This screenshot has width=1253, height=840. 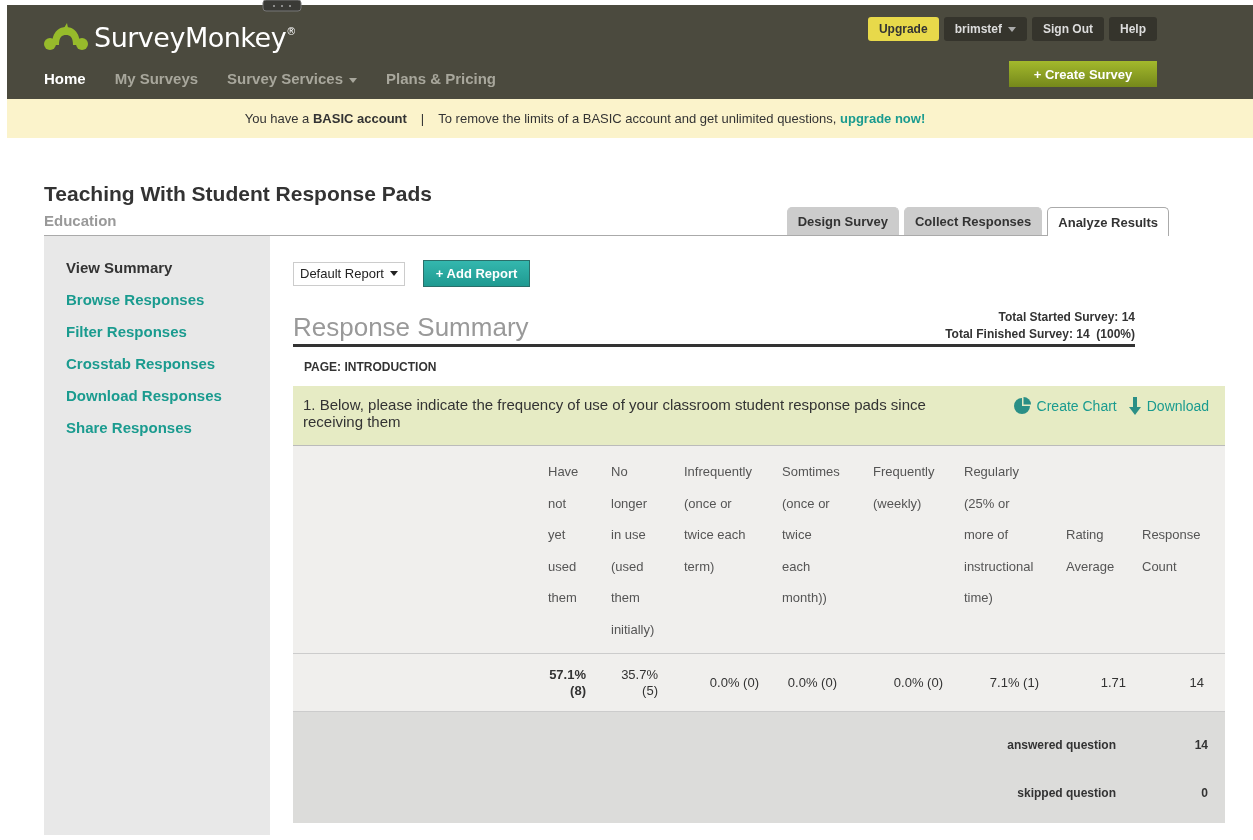 What do you see at coordinates (1134, 406) in the screenshot?
I see `download-arrow-icon` at bounding box center [1134, 406].